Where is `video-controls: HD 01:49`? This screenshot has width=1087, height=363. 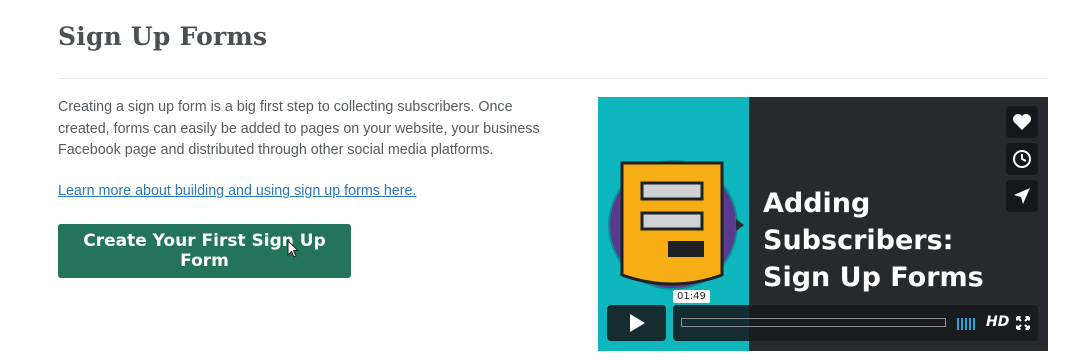
video-controls: HD 01:49 is located at coordinates (822, 315).